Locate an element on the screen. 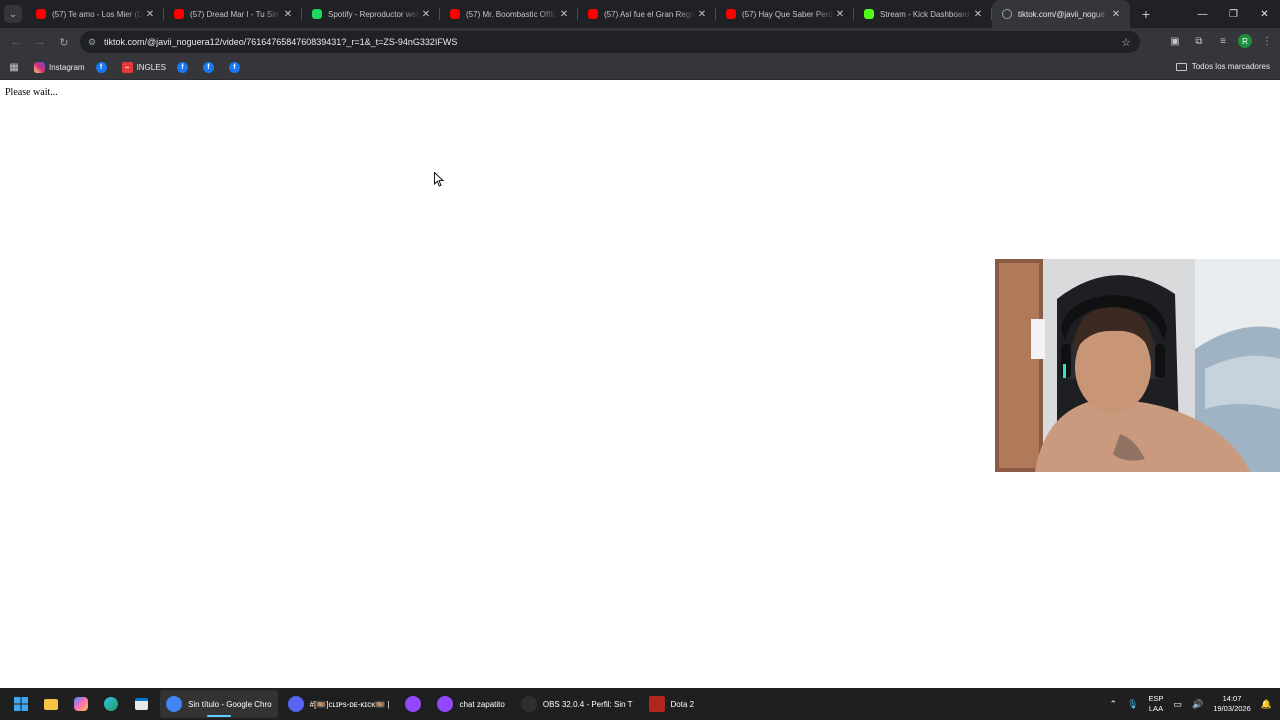 Image resolution: width=1280 pixels, height=720 pixels. new-tab-button: + is located at coordinates (1146, 14).